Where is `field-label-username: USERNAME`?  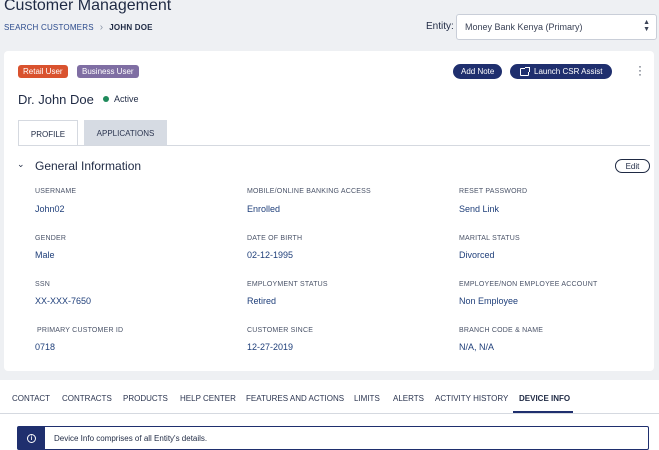 field-label-username: USERNAME is located at coordinates (56, 191).